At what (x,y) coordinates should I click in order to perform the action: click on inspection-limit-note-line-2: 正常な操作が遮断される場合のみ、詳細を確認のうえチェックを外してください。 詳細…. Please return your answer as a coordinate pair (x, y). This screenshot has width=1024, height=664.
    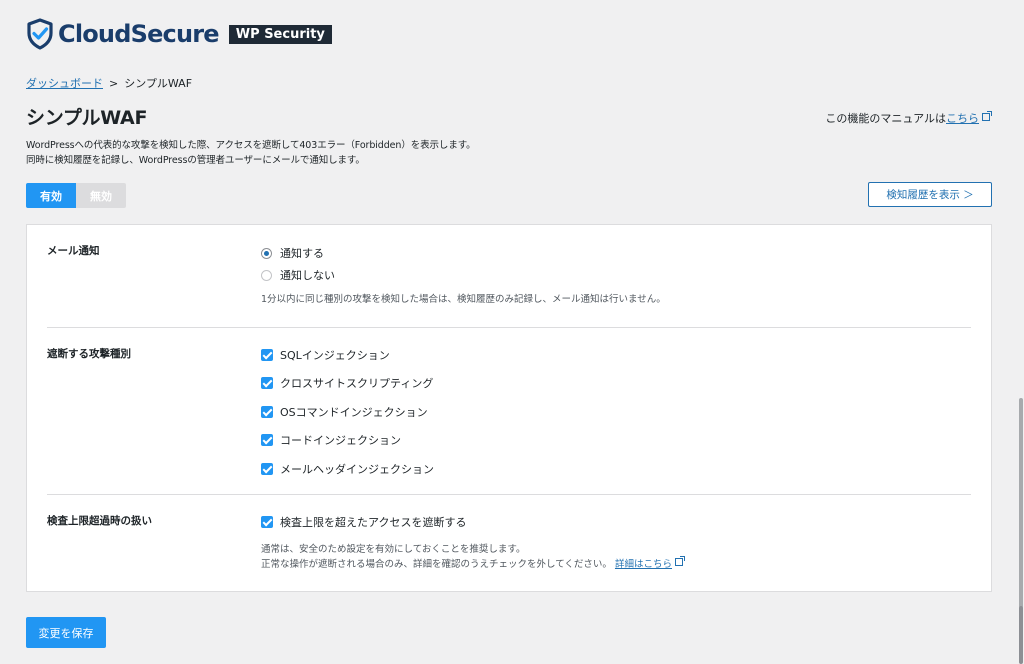
    Looking at the image, I should click on (473, 564).